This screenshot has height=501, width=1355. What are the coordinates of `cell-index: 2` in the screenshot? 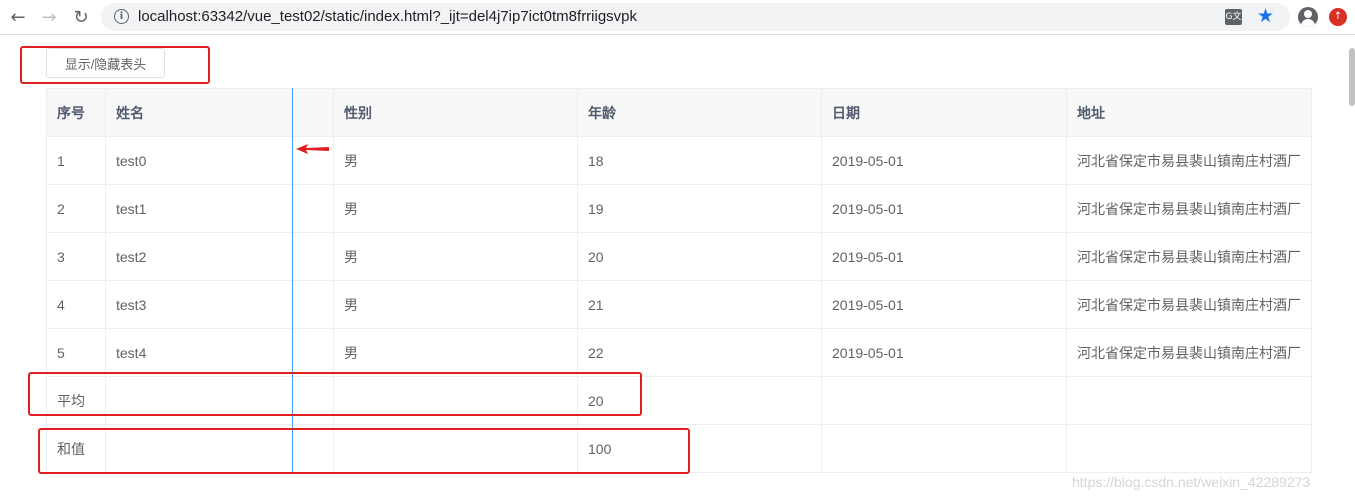 It's located at (76, 208).